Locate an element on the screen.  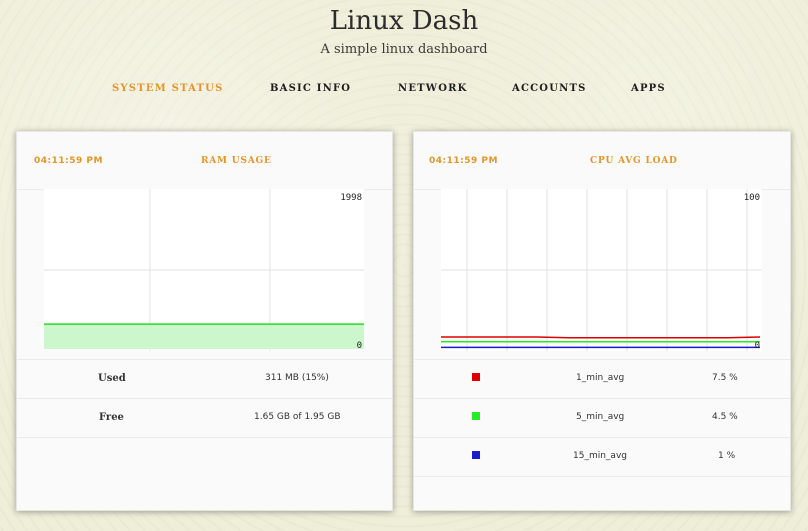
ram-free-row: Free 1.65 GB of 1.95 GB is located at coordinates (204, 417).